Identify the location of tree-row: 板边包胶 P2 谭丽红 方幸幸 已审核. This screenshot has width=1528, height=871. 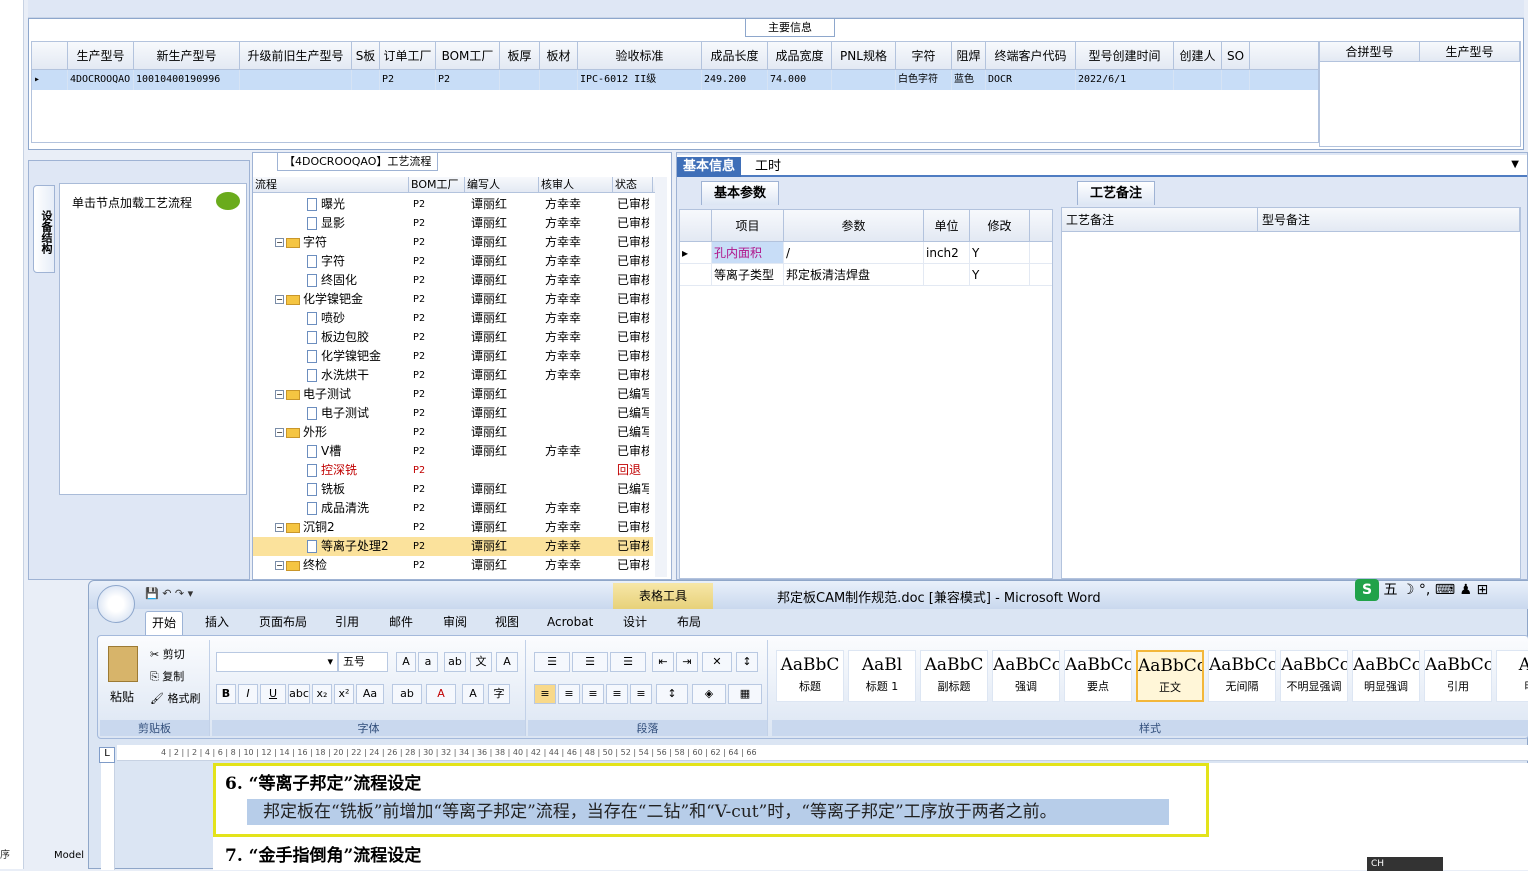
(453, 337).